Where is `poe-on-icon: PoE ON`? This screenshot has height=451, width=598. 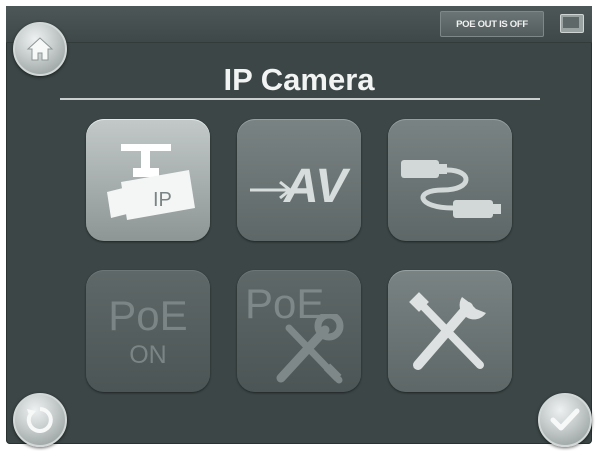 poe-on-icon: PoE ON is located at coordinates (148, 330).